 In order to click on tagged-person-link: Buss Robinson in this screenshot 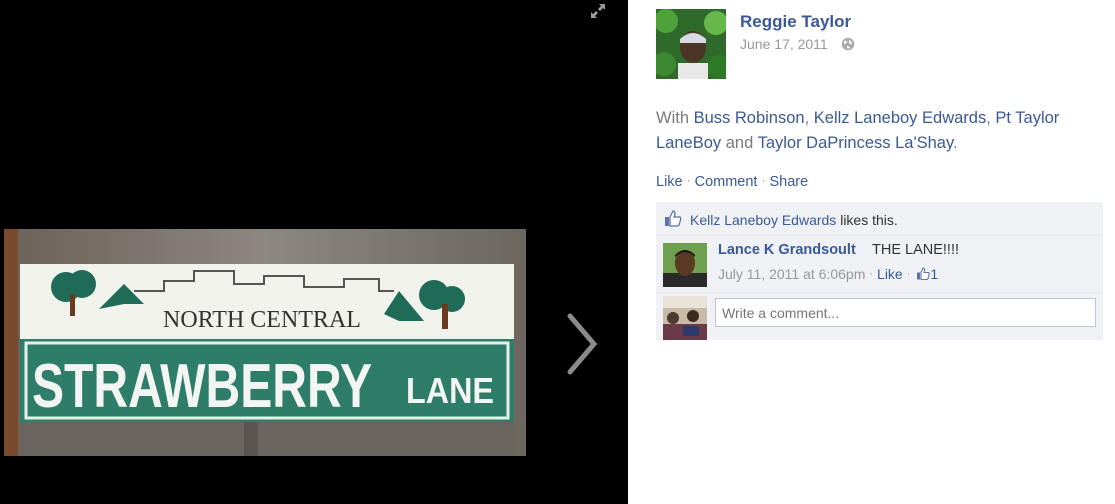, I will do `click(749, 118)`.